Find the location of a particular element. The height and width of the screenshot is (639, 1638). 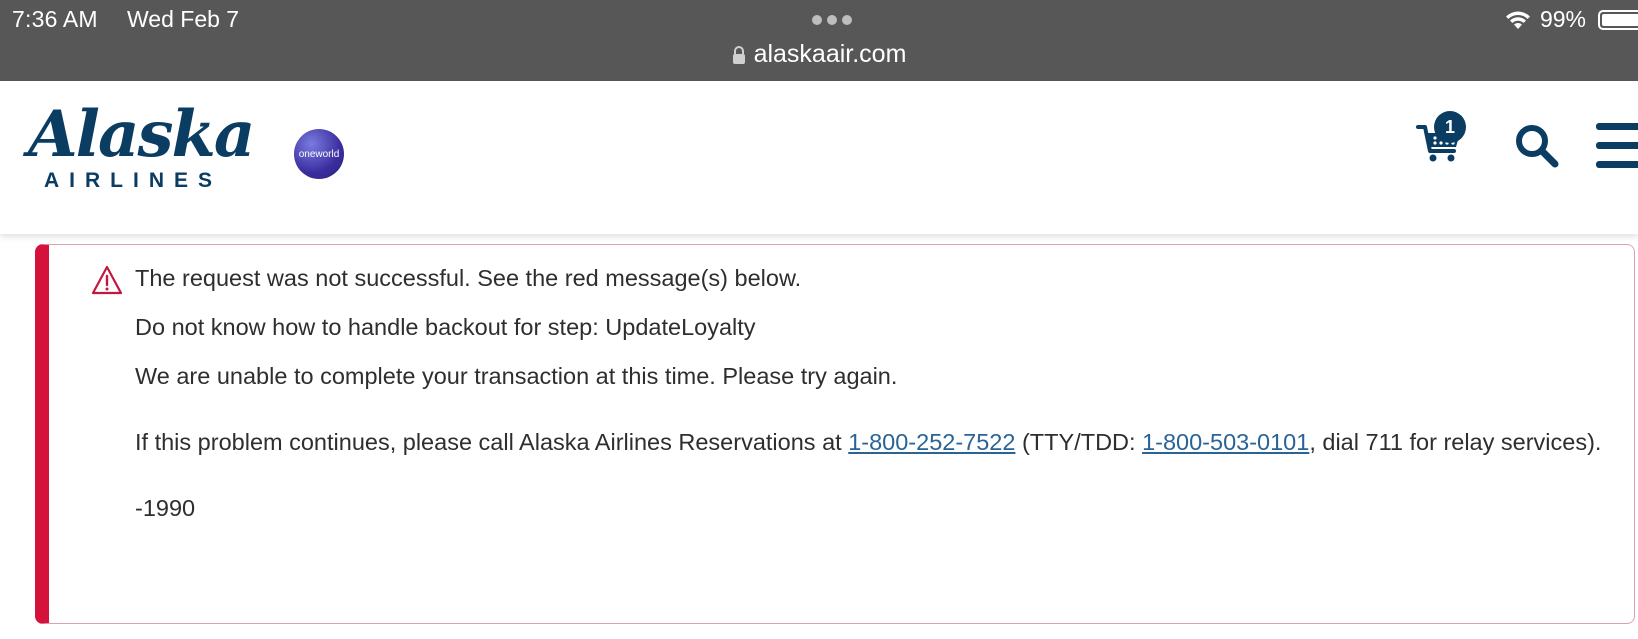

contact-text-2: (TTY/TDD: is located at coordinates (1079, 442).